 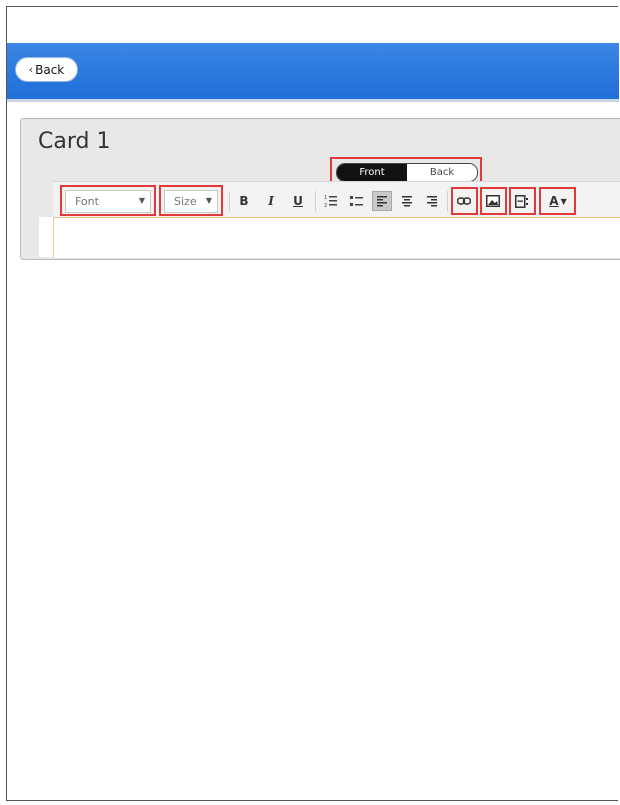 I want to click on italic-button: I, so click(x=271, y=201).